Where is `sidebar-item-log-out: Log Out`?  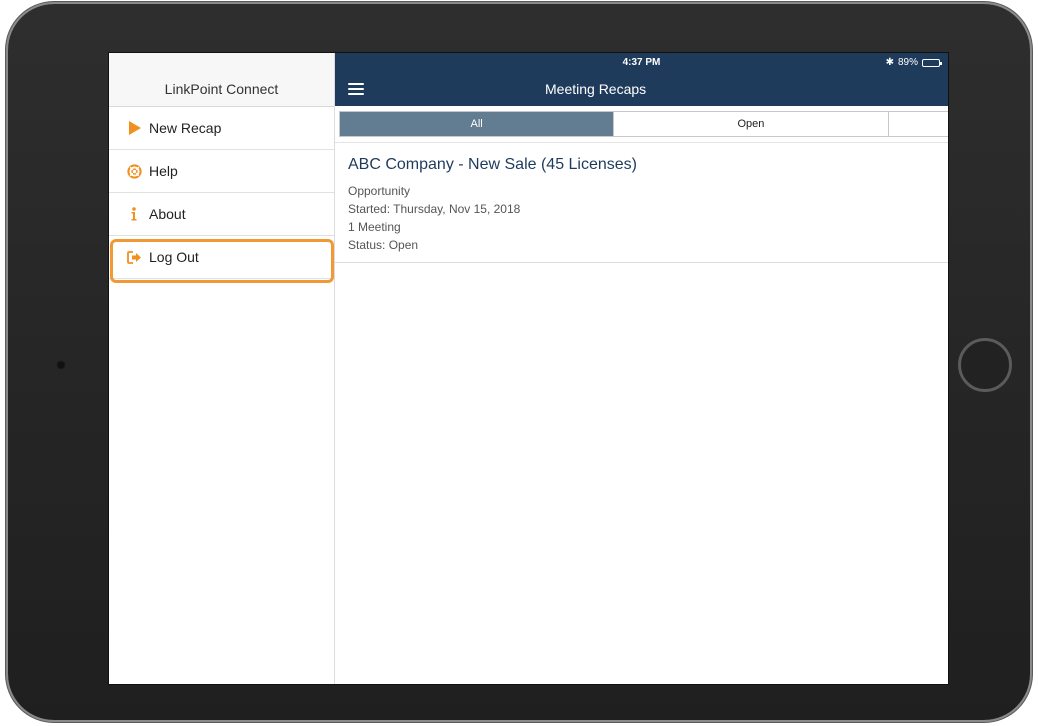
sidebar-item-log-out: Log Out is located at coordinates (221, 257).